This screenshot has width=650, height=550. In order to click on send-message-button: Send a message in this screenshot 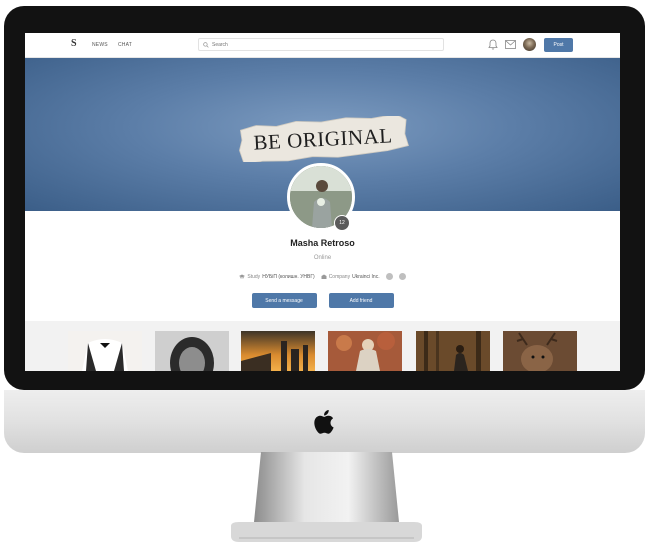, I will do `click(284, 300)`.